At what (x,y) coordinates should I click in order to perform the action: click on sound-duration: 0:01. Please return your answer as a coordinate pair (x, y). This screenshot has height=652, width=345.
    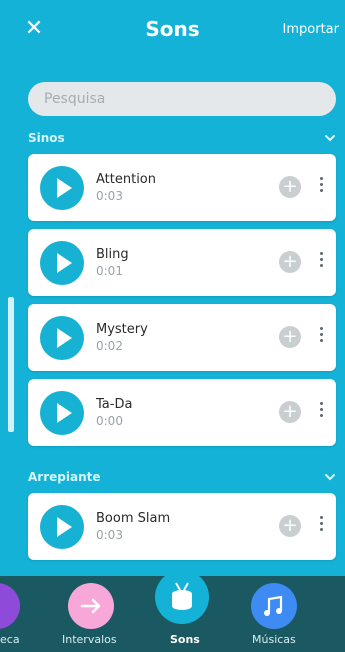
    Looking at the image, I should click on (109, 271).